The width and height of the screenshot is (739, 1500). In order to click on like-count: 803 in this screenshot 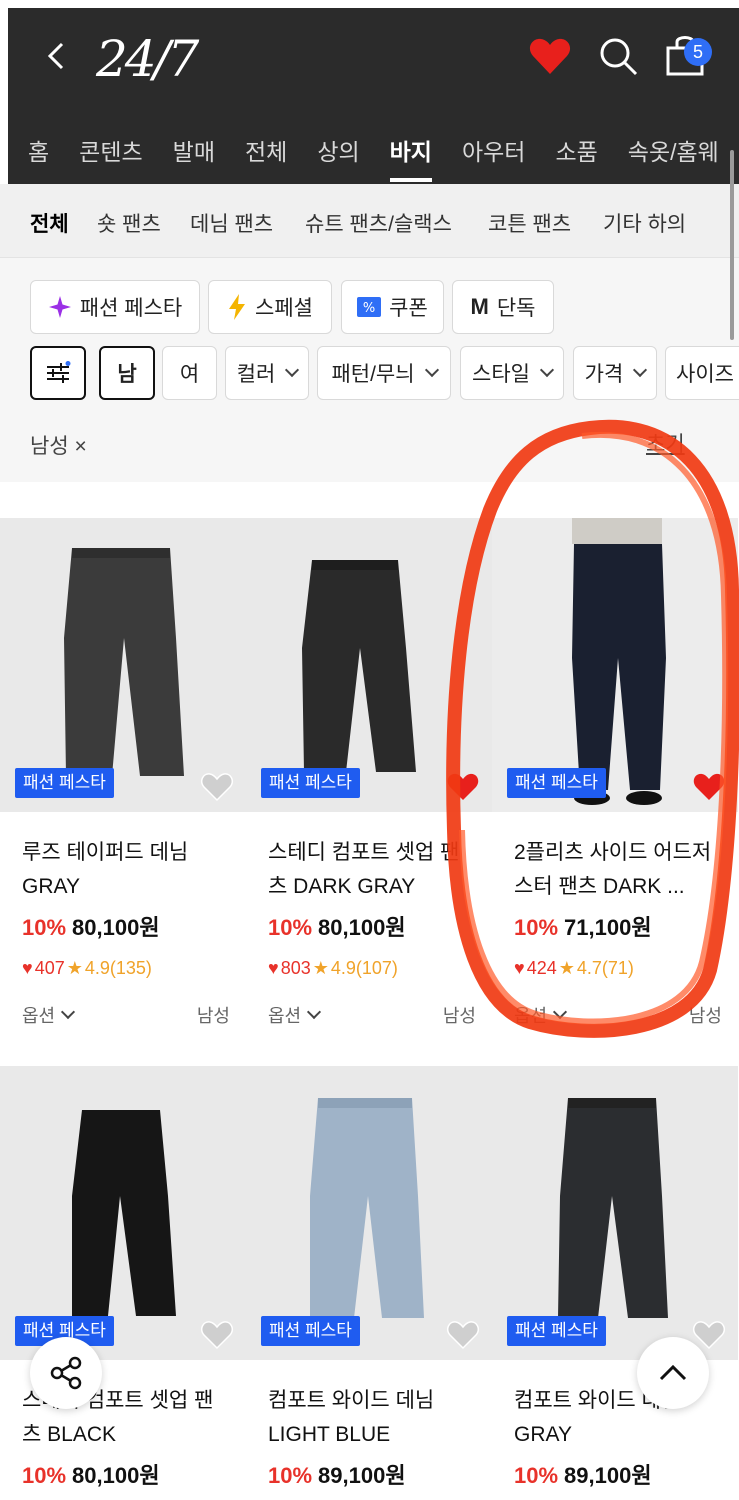, I will do `click(295, 968)`.